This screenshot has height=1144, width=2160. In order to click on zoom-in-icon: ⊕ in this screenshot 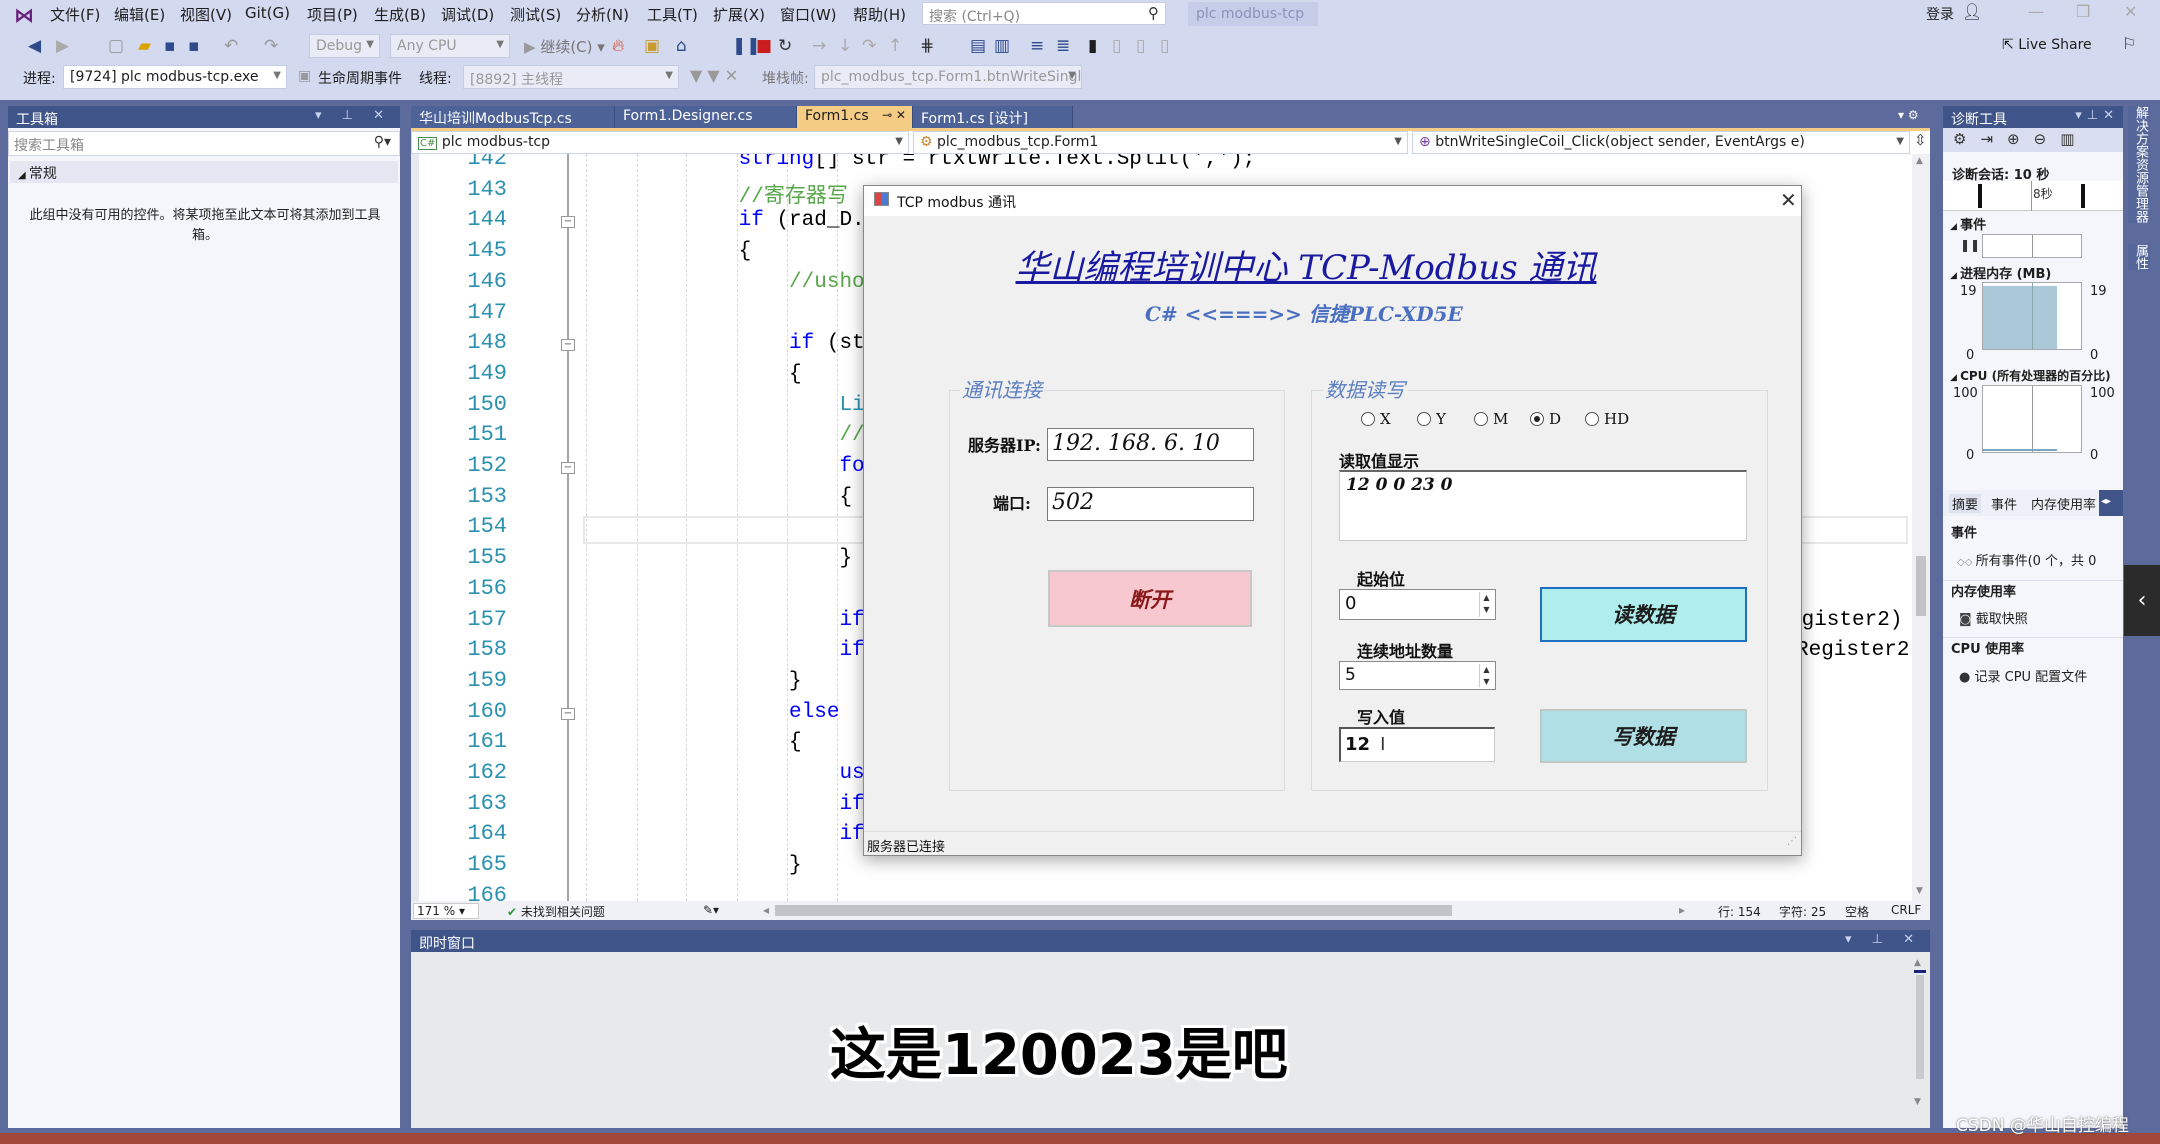, I will do `click(2020, 139)`.